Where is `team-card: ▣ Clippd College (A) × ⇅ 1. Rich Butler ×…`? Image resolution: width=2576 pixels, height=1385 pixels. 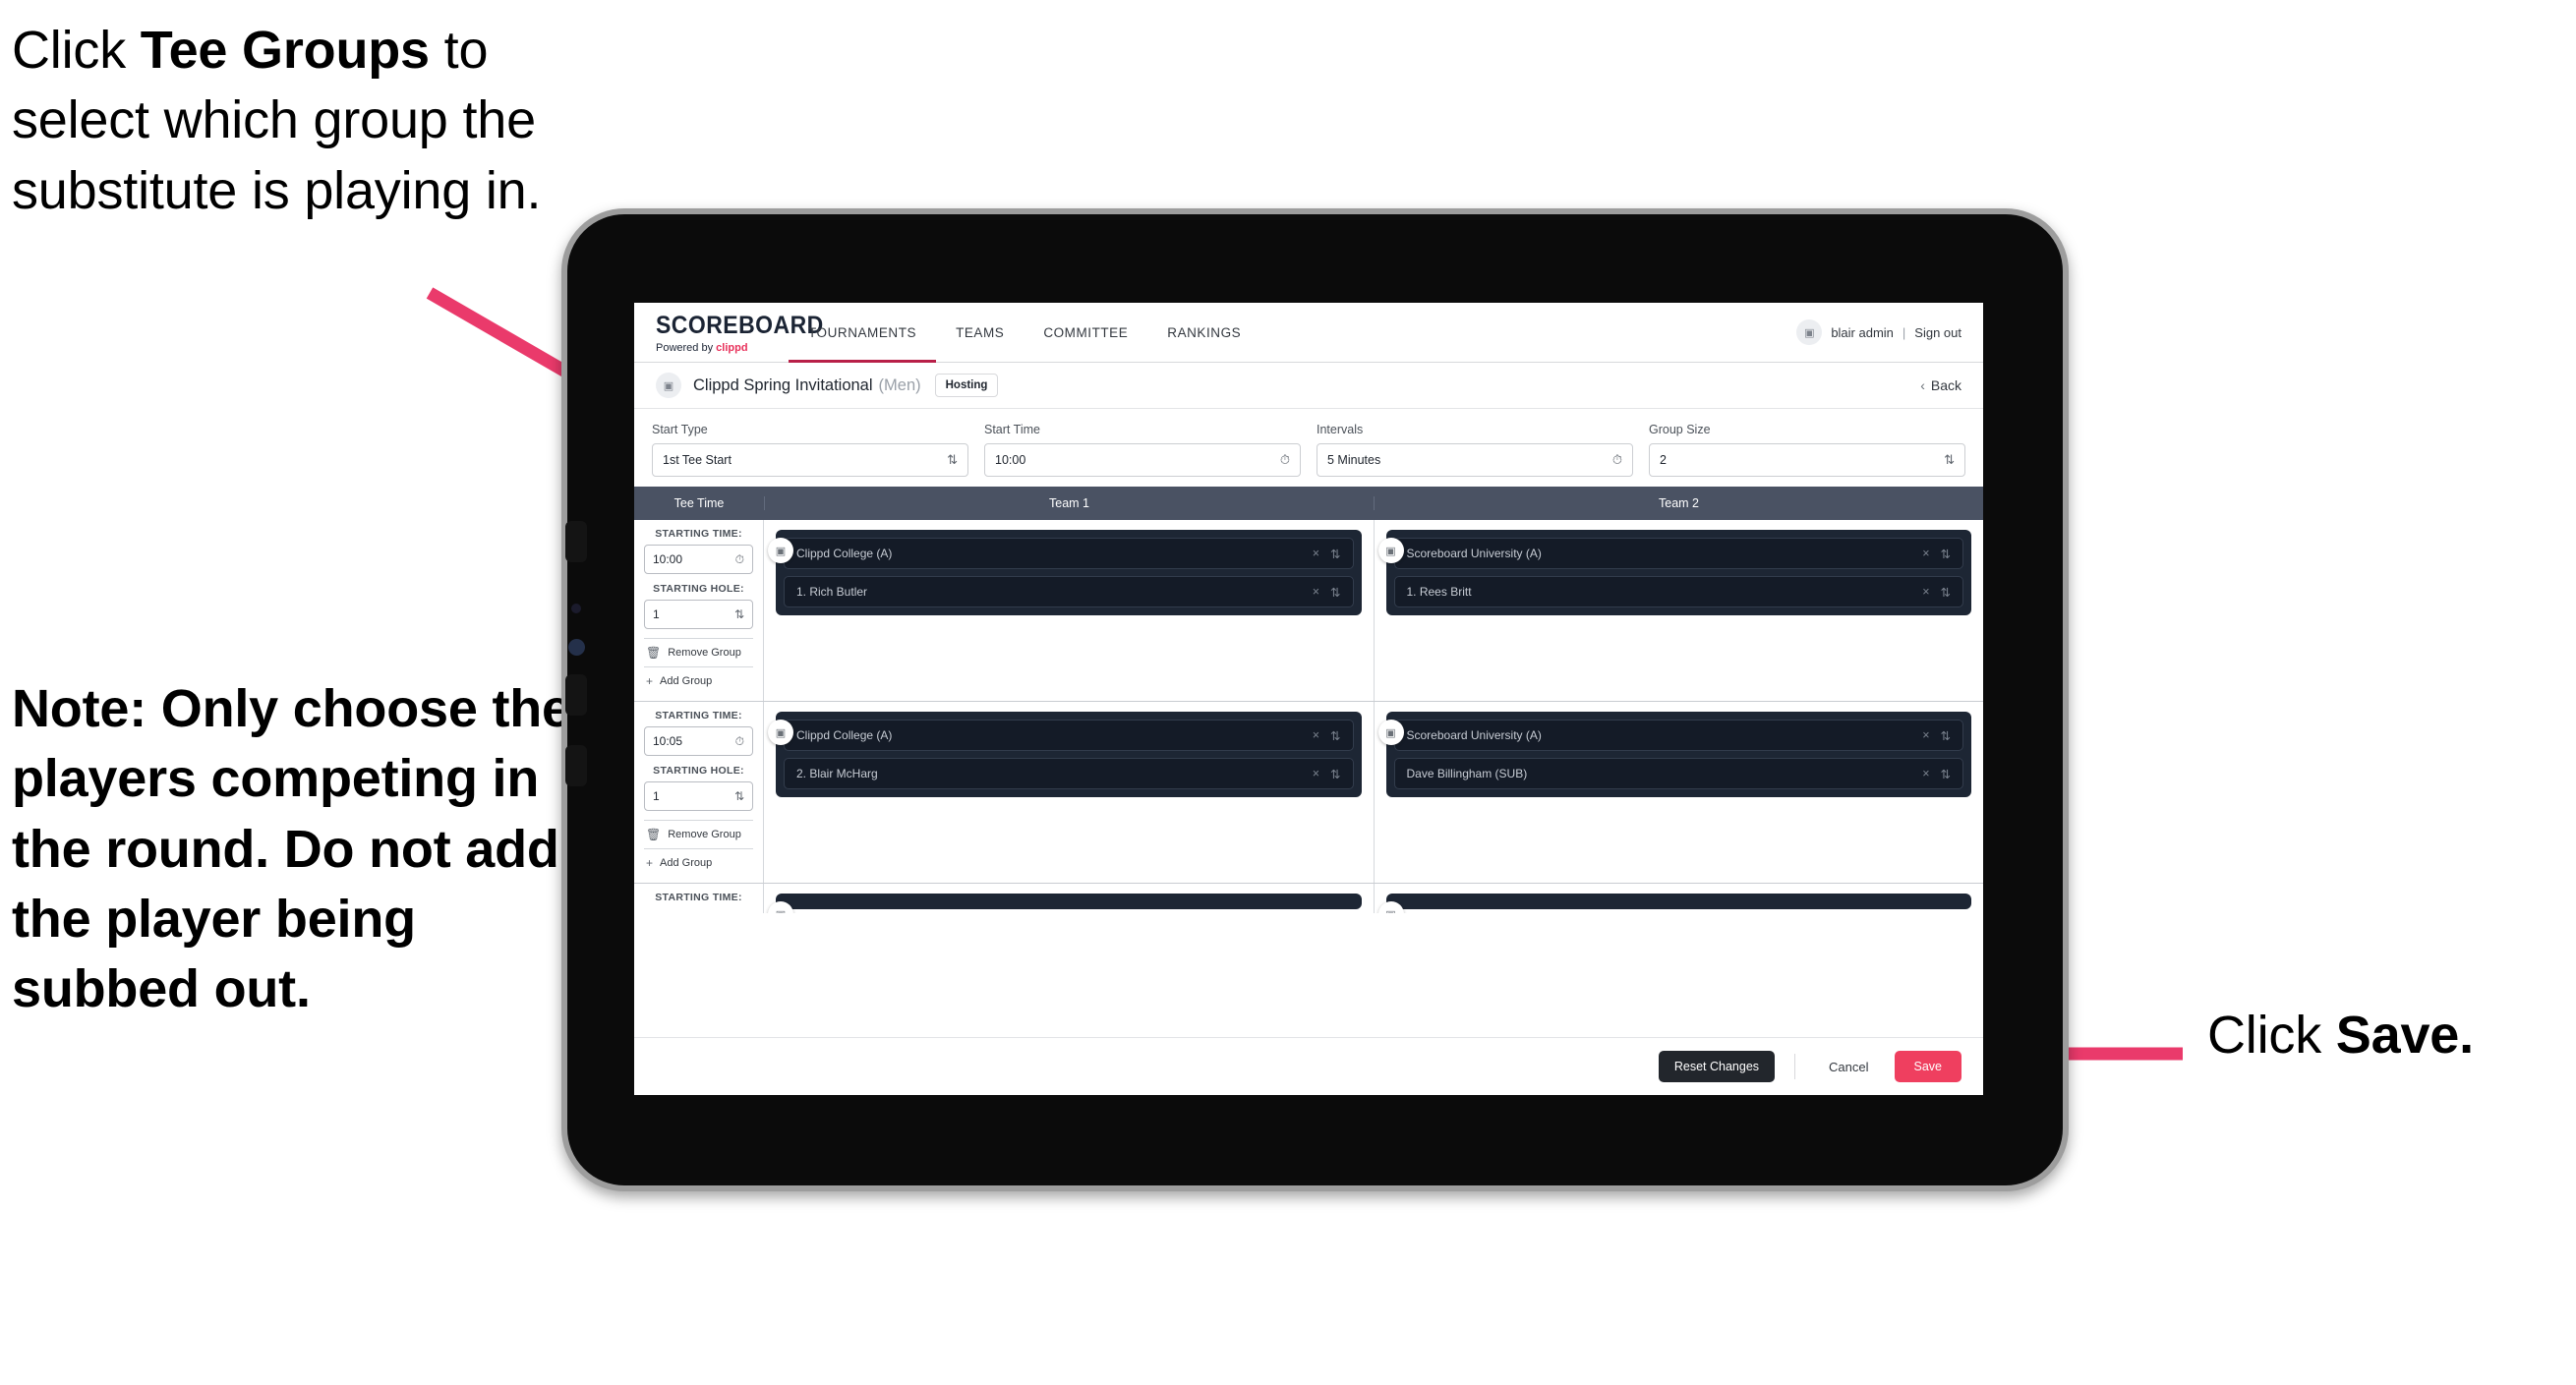
team-card: ▣ Clippd College (A) × ⇅ 1. Rich Butler ×… is located at coordinates (1065, 572).